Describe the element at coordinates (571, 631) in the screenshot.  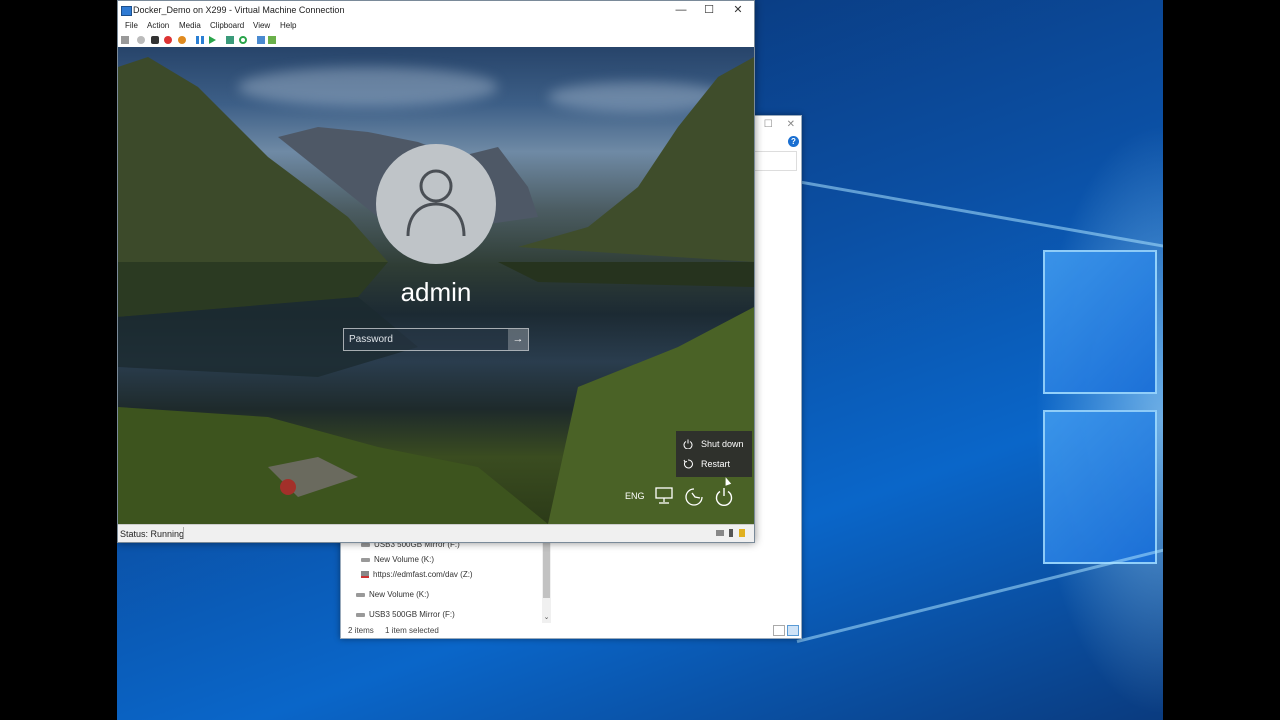
I see `explorer-status-bar: 2 items 1 item selected` at that location.